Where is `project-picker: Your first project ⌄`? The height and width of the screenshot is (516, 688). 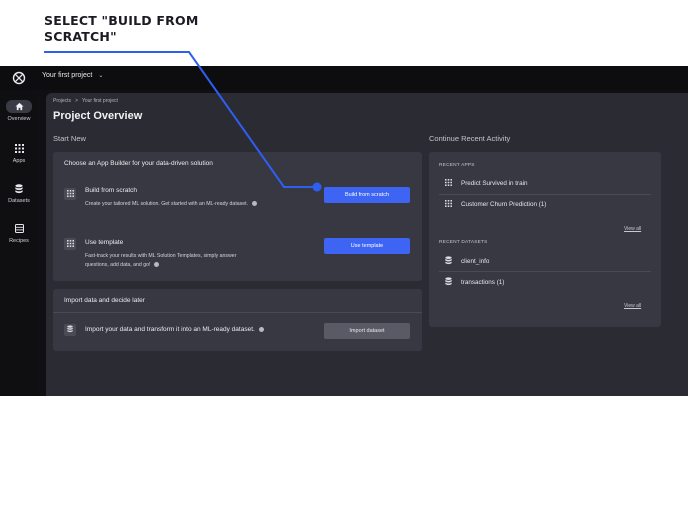 project-picker: Your first project ⌄ is located at coordinates (72, 75).